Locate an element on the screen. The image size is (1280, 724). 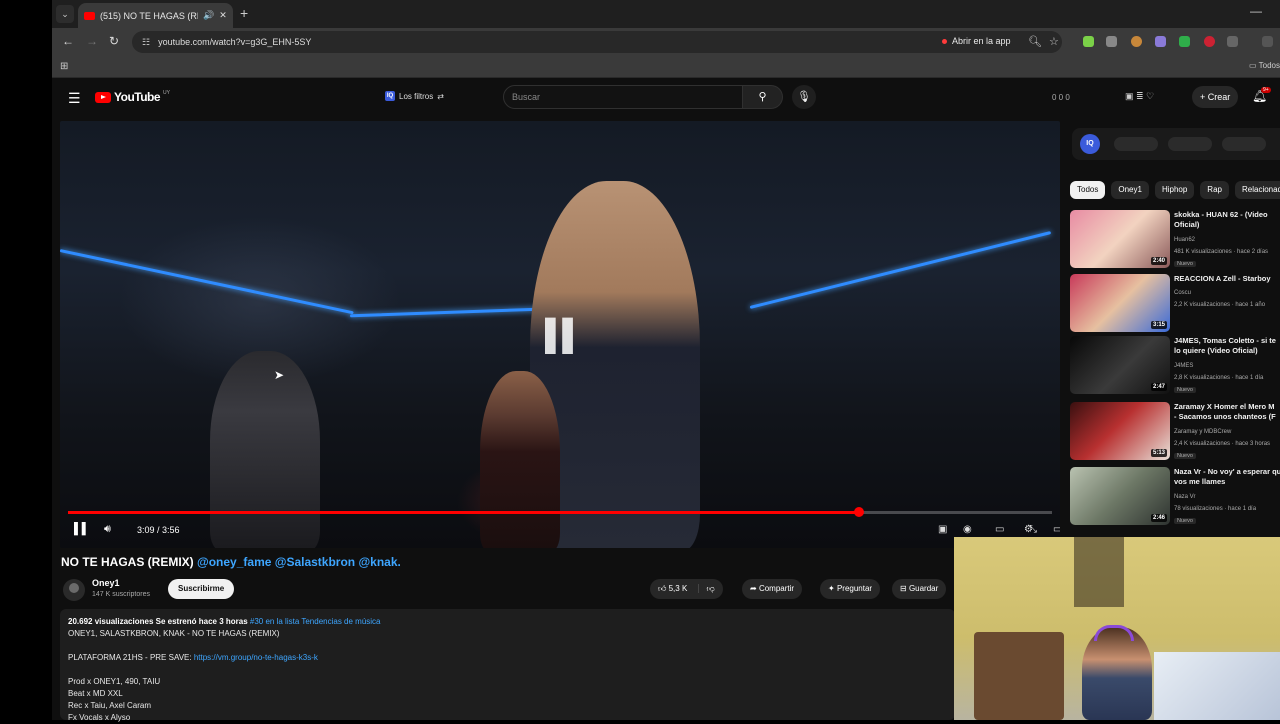
forward-icon: → is located at coordinates (92, 41).